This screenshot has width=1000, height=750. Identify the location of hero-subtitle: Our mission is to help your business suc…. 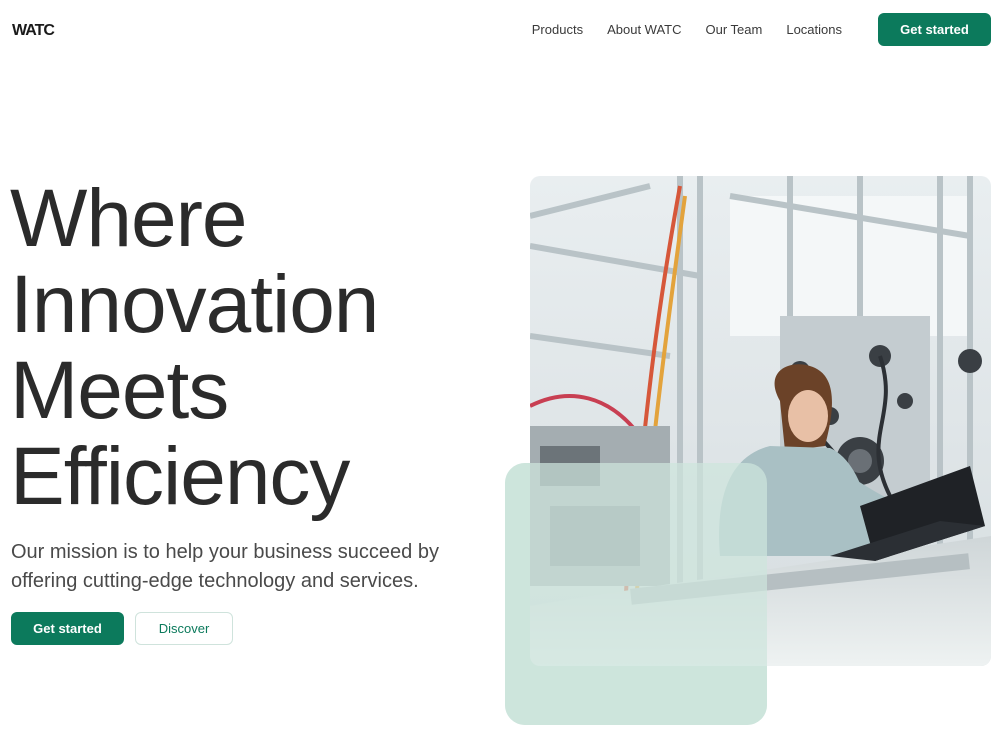
(225, 566).